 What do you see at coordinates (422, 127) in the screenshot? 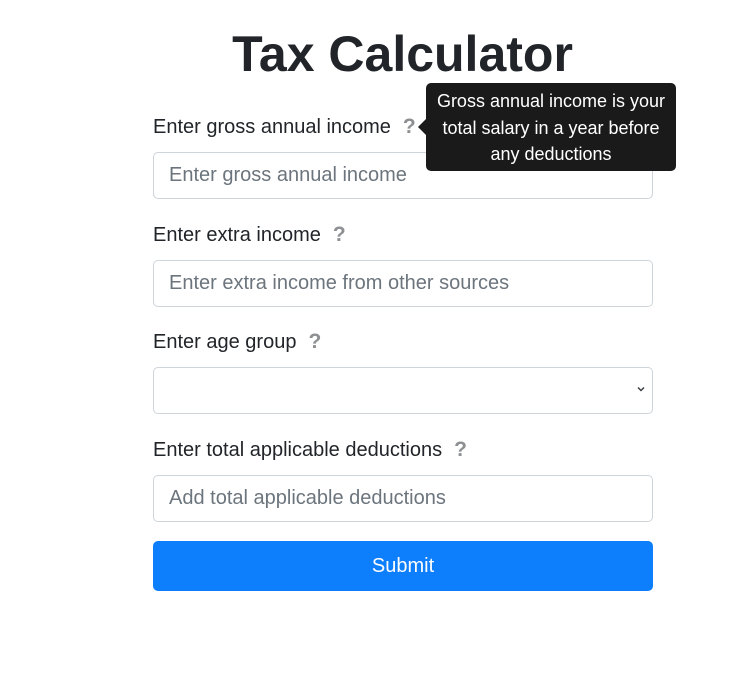
I see `tooltip-arrow` at bounding box center [422, 127].